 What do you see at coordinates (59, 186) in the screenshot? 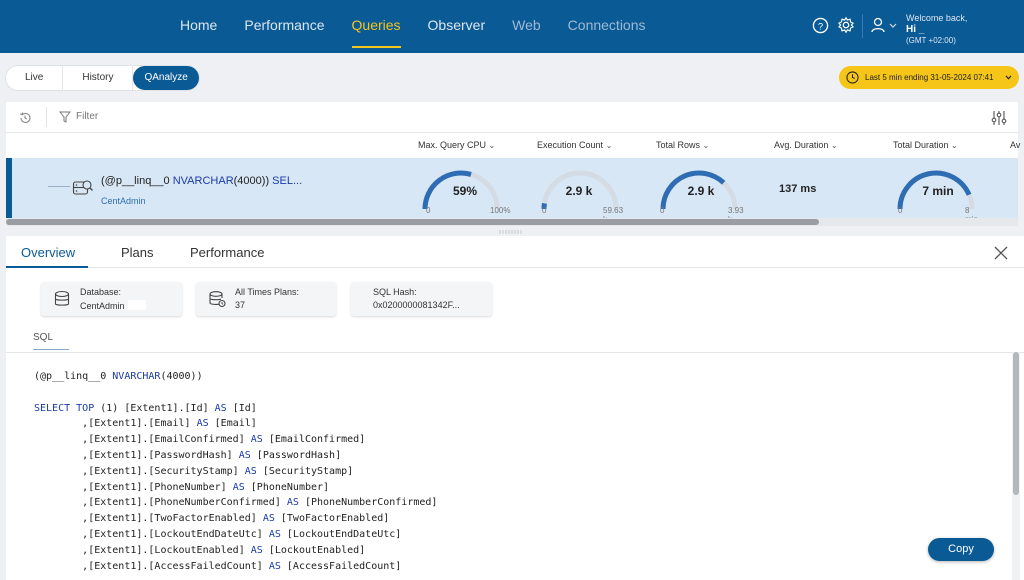
I see `tree-connector` at bounding box center [59, 186].